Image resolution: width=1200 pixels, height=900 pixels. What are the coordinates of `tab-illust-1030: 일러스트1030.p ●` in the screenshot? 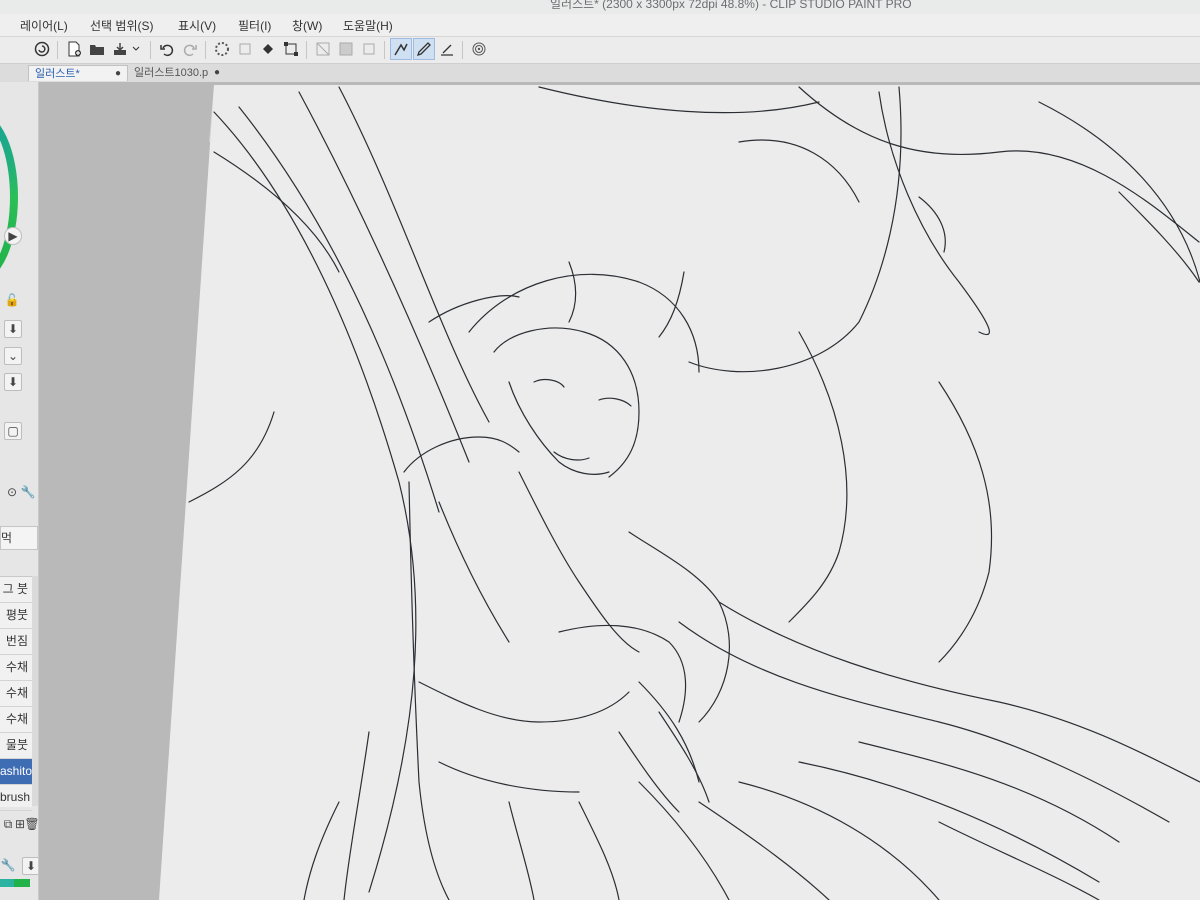 It's located at (177, 73).